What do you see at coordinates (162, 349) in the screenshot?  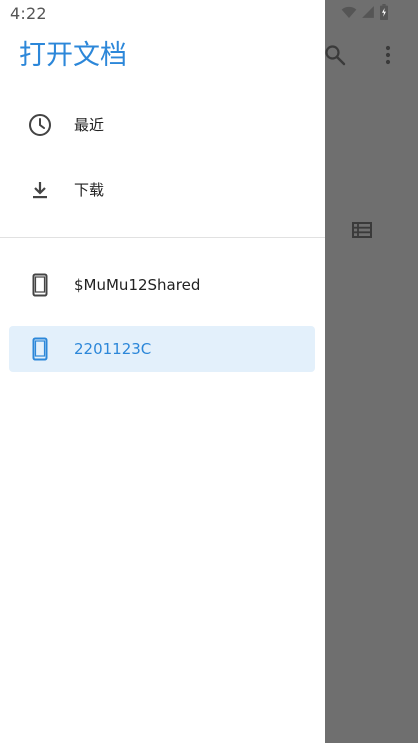 I see `nav-item-2201123c: 2201123C` at bounding box center [162, 349].